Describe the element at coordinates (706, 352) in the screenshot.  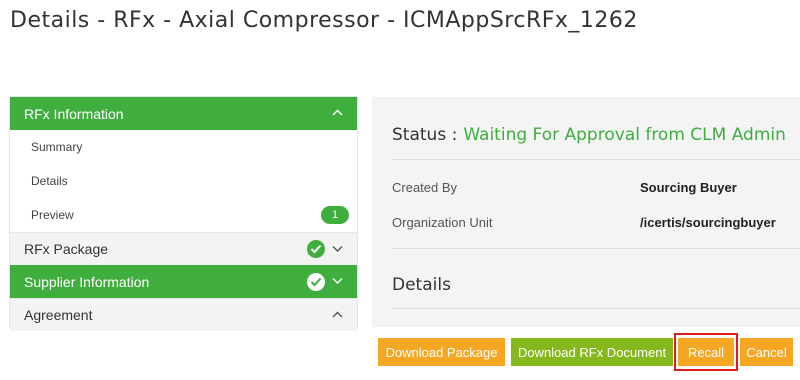
I see `recall-highlight-outline` at that location.